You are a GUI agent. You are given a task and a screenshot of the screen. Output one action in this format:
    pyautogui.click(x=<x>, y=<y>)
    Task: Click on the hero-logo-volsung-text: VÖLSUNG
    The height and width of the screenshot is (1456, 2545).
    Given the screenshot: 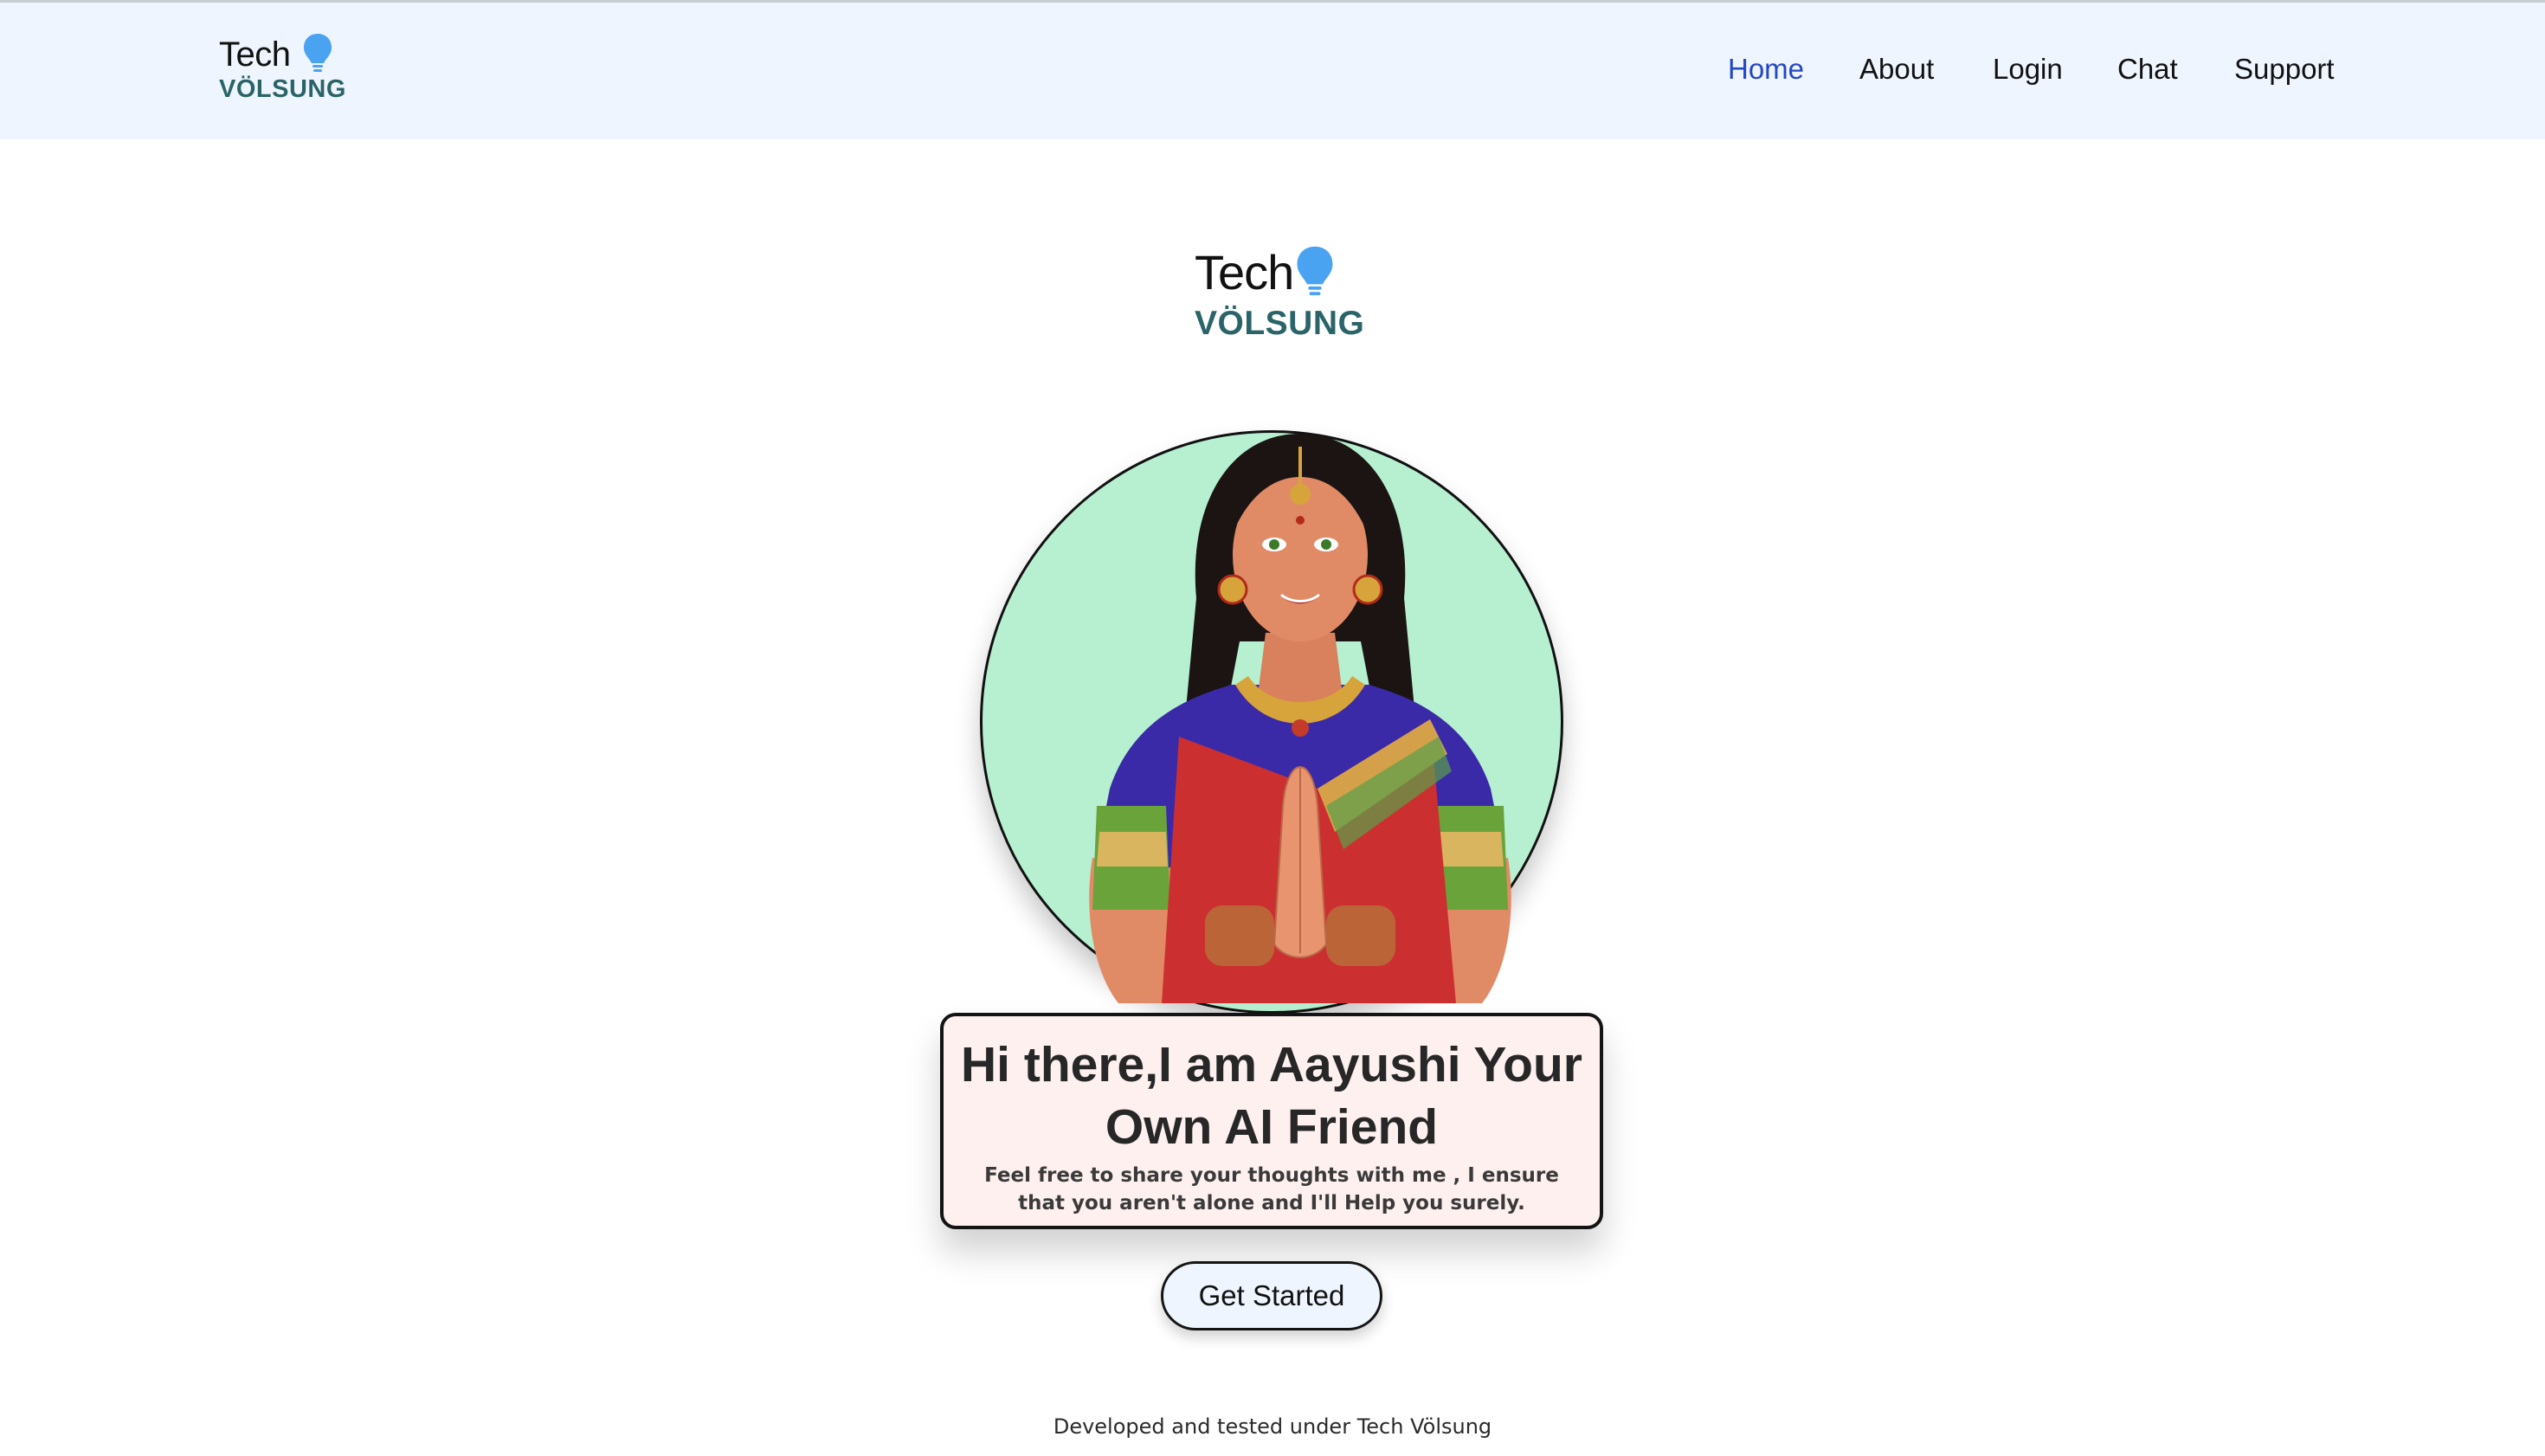 What is the action you would take?
    pyautogui.click(x=1280, y=323)
    